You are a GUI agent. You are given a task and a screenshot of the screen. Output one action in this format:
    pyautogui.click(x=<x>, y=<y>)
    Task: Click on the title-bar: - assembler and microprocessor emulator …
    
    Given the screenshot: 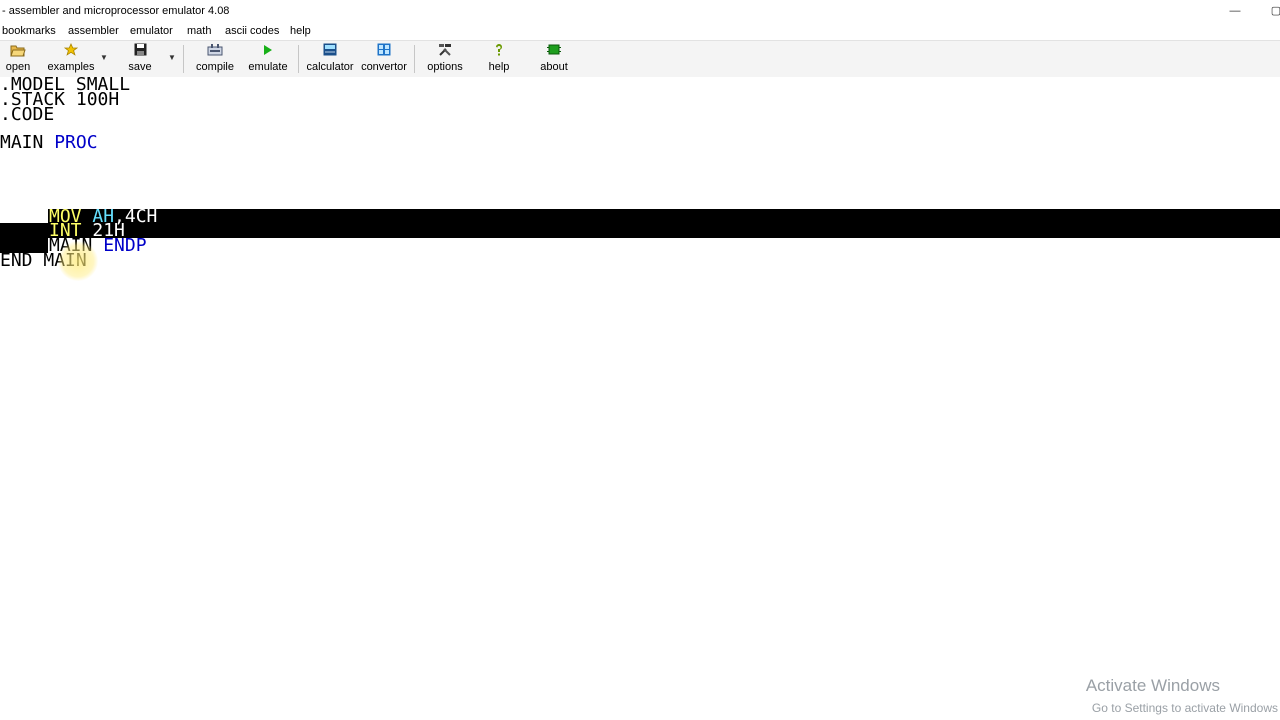 What is the action you would take?
    pyautogui.click(x=640, y=11)
    